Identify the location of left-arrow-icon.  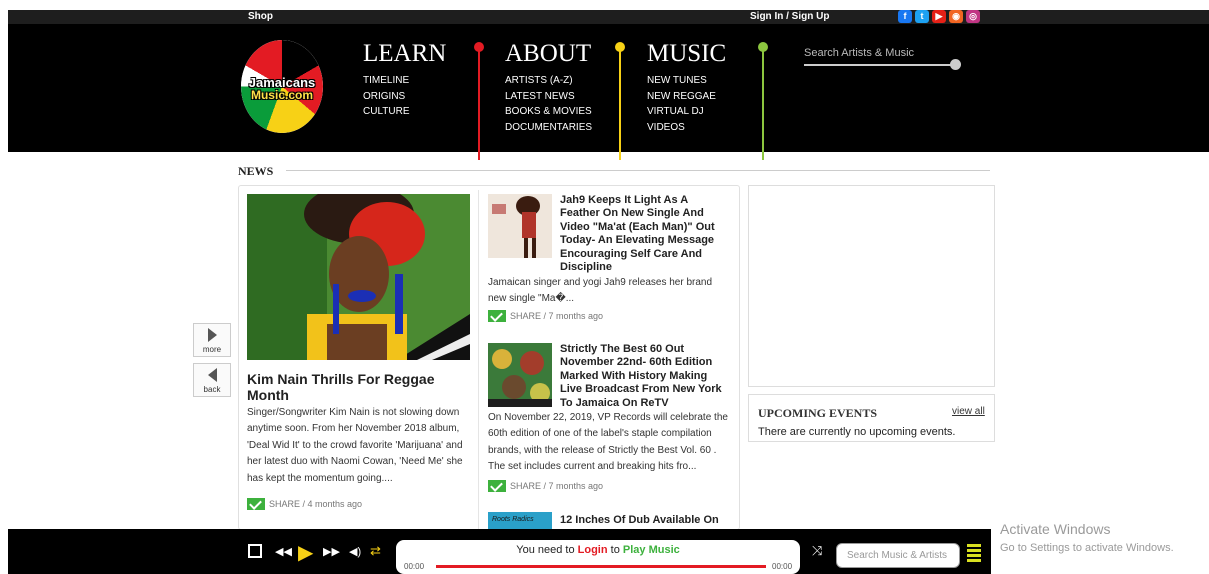
(212, 375).